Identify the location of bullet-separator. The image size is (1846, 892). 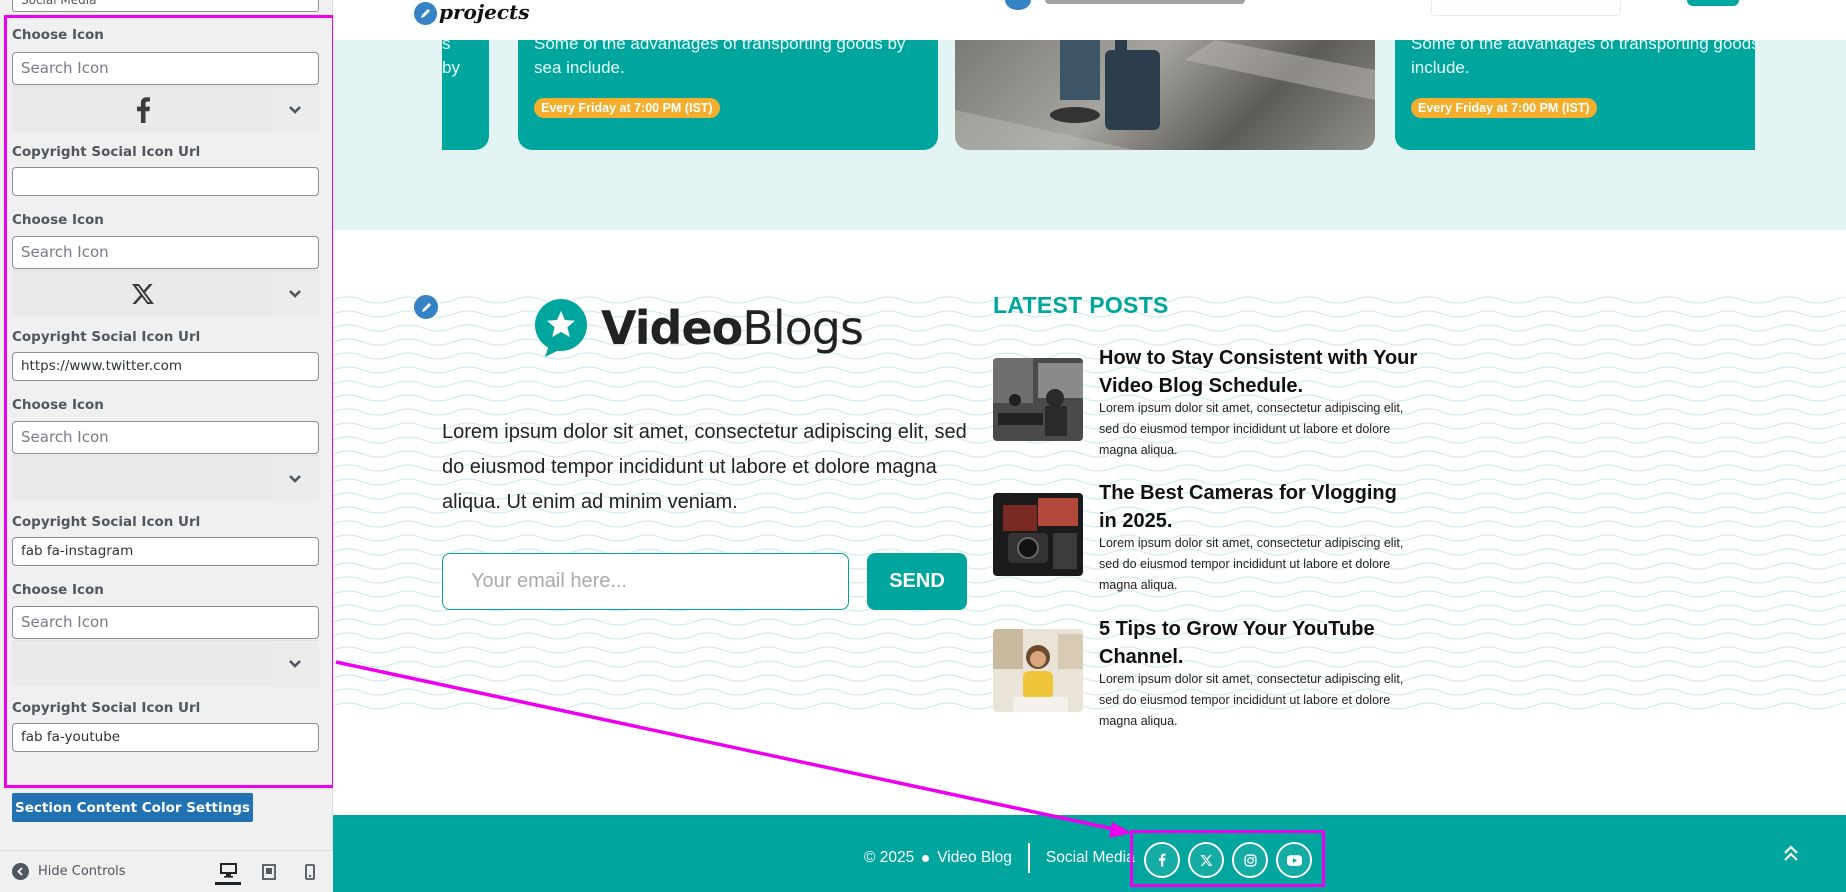
(926, 858).